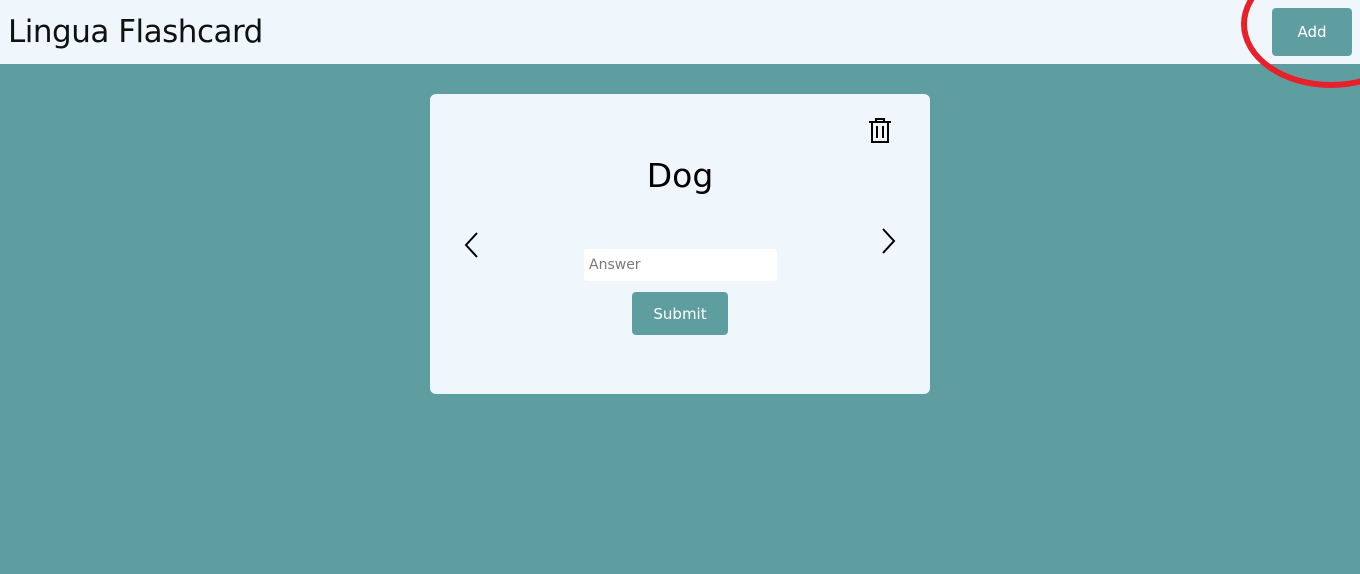 The image size is (1360, 574). I want to click on chevron-left-icon, so click(472, 245).